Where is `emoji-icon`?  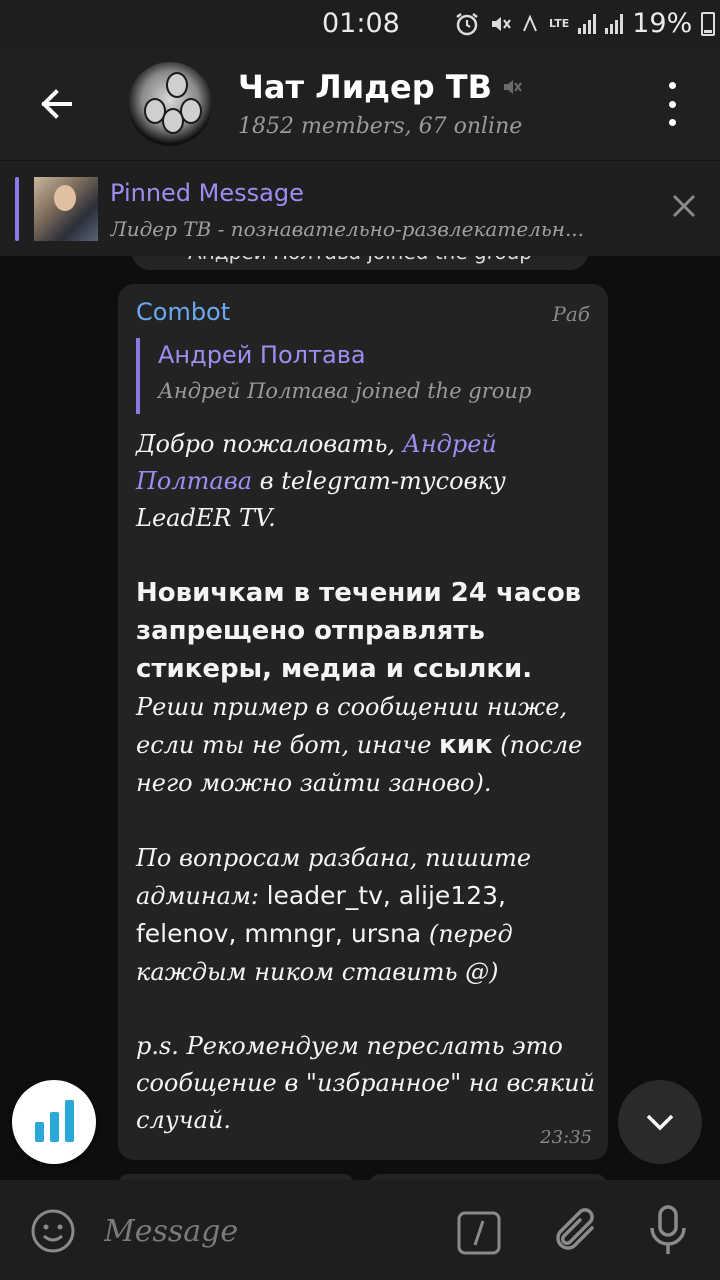
emoji-icon is located at coordinates (53, 1231).